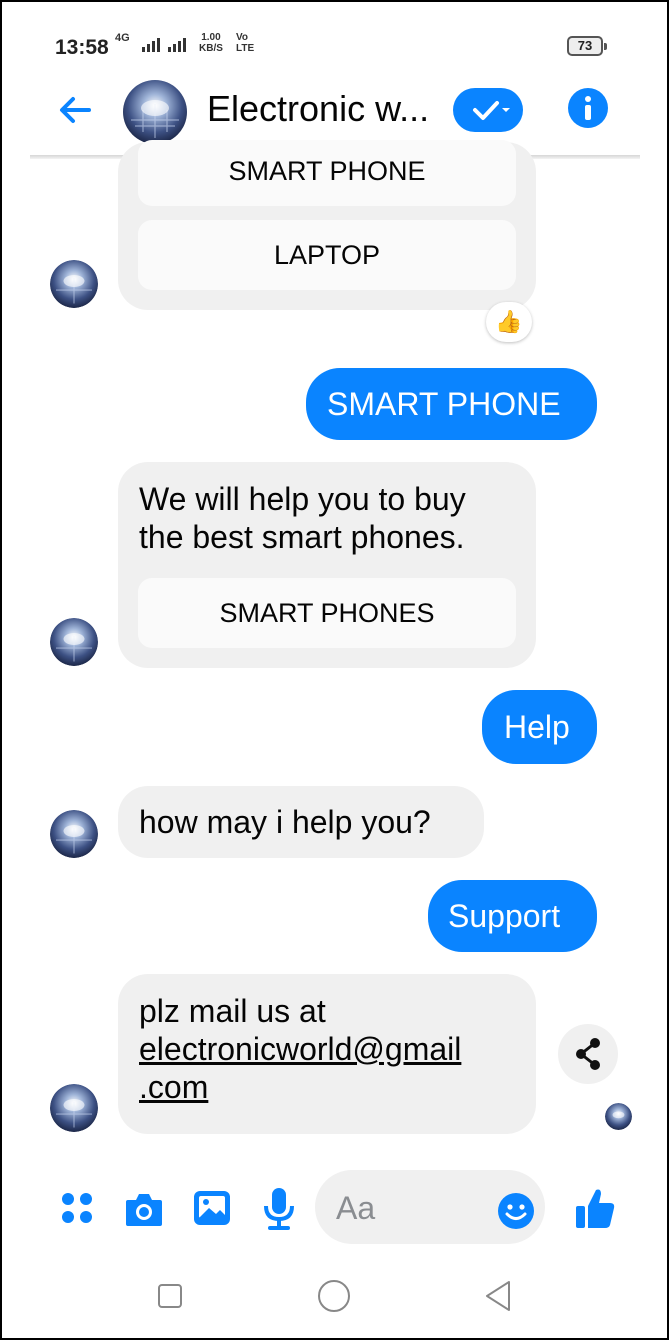  I want to click on recents-button, so click(170, 1298).